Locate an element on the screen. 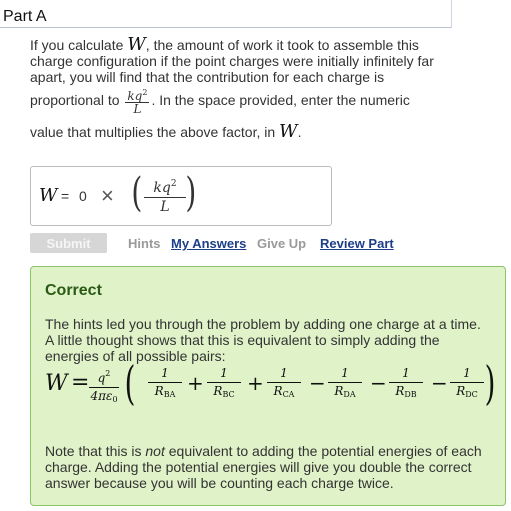  part-title: Part A is located at coordinates (25, 16).